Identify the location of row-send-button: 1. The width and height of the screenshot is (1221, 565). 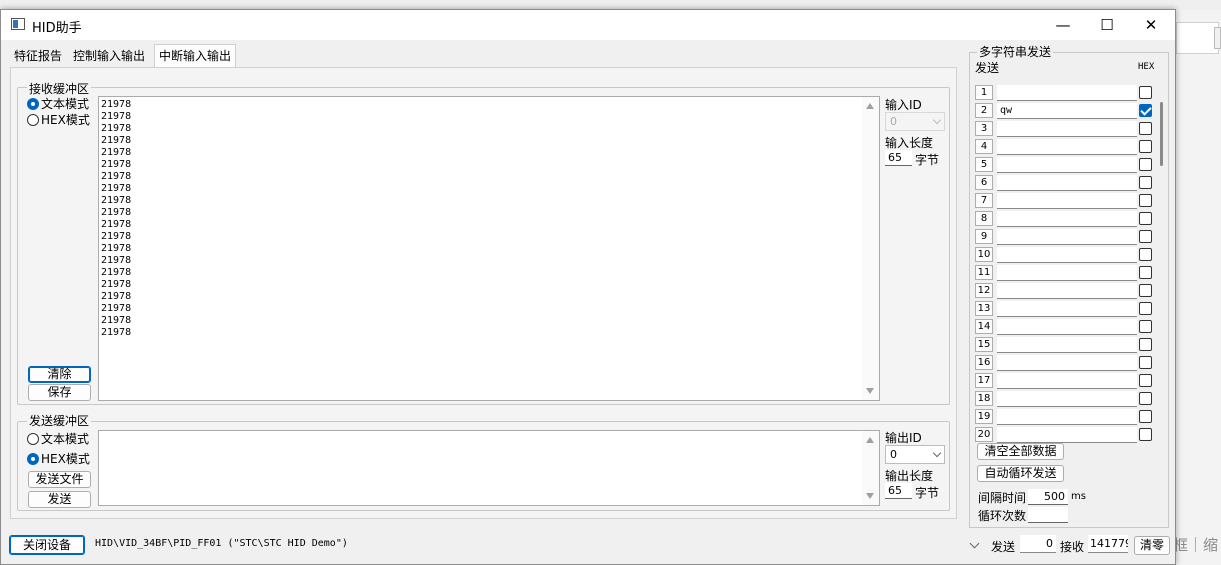
(984, 92).